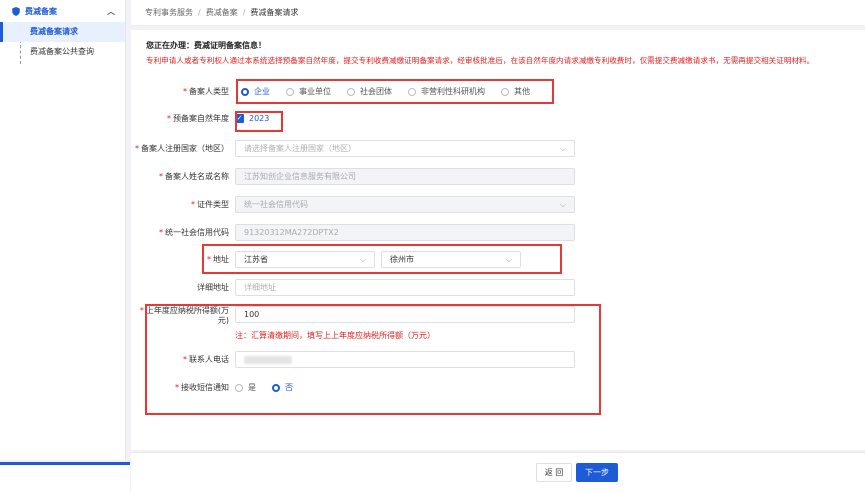 This screenshot has height=493, width=865. What do you see at coordinates (256, 259) in the screenshot?
I see `province-value: 江苏省` at bounding box center [256, 259].